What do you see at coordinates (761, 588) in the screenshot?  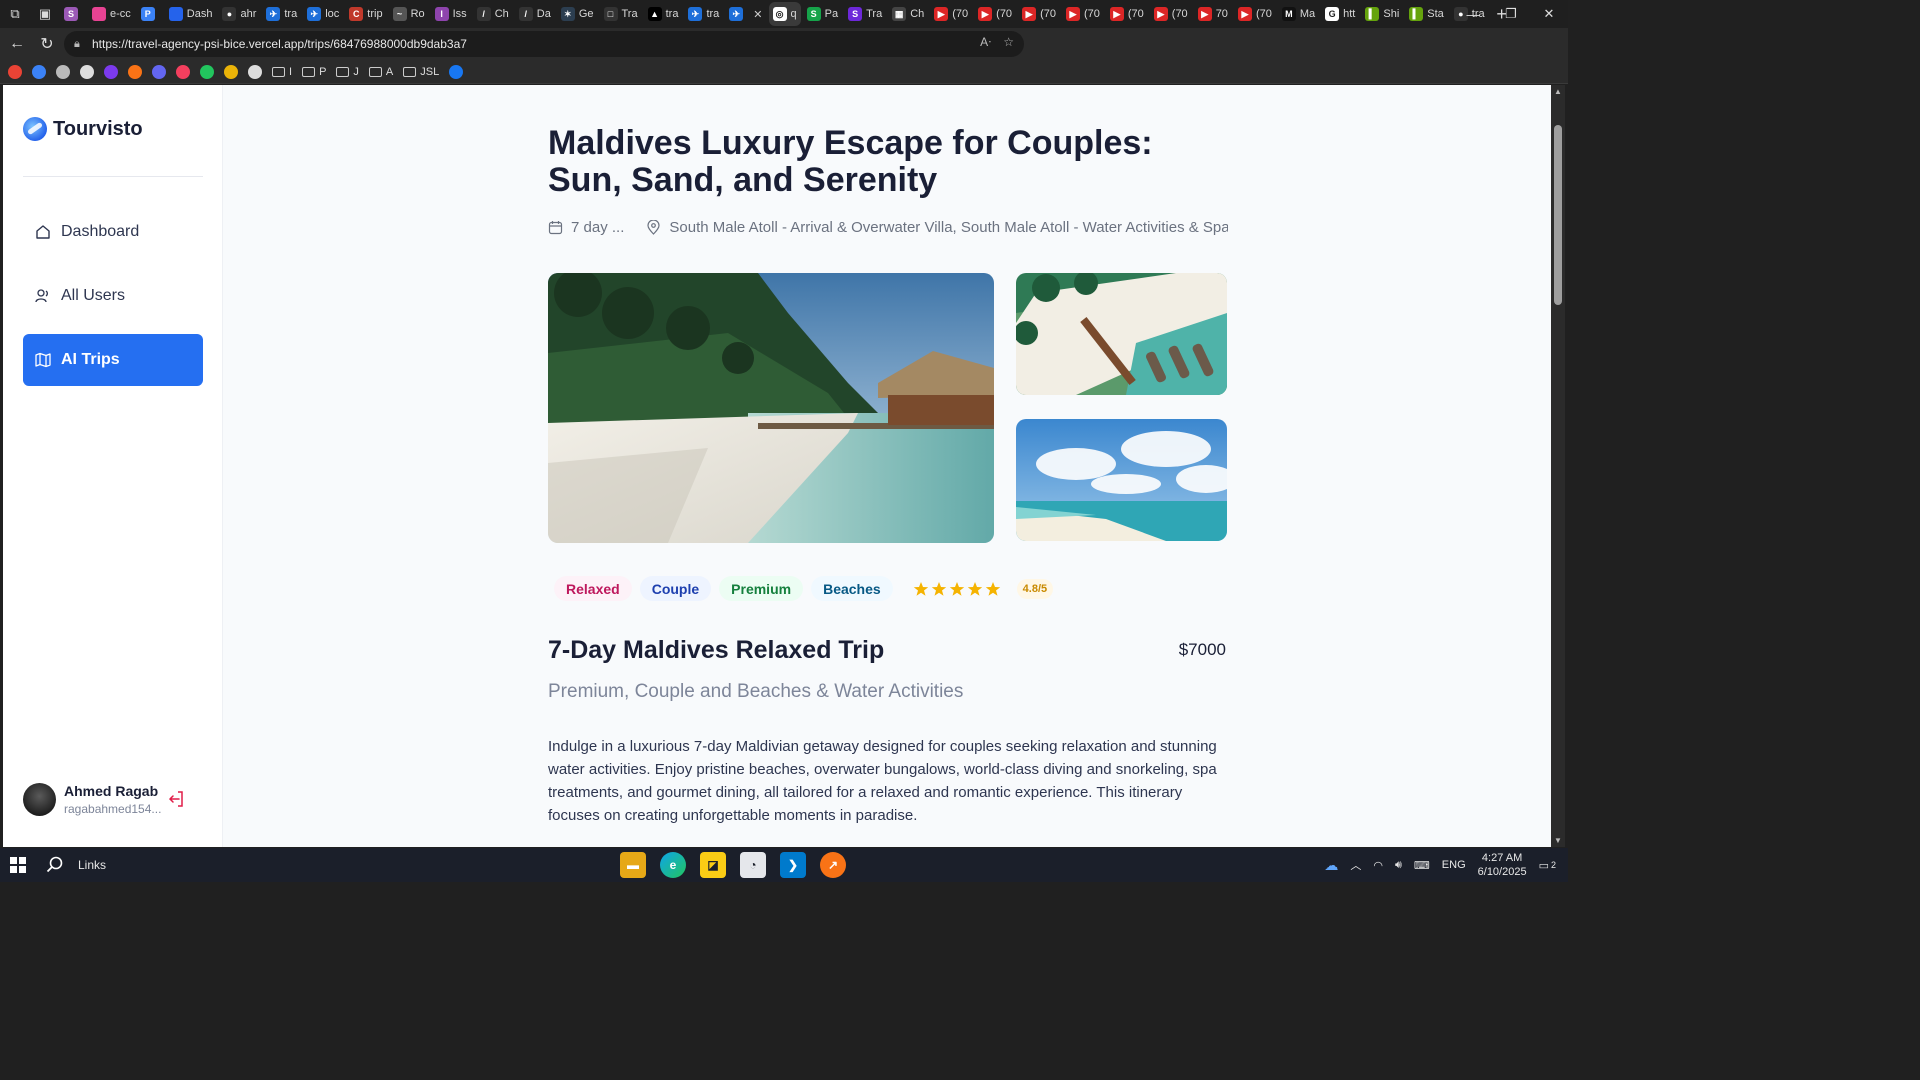 I see `tag-chip: Premium` at bounding box center [761, 588].